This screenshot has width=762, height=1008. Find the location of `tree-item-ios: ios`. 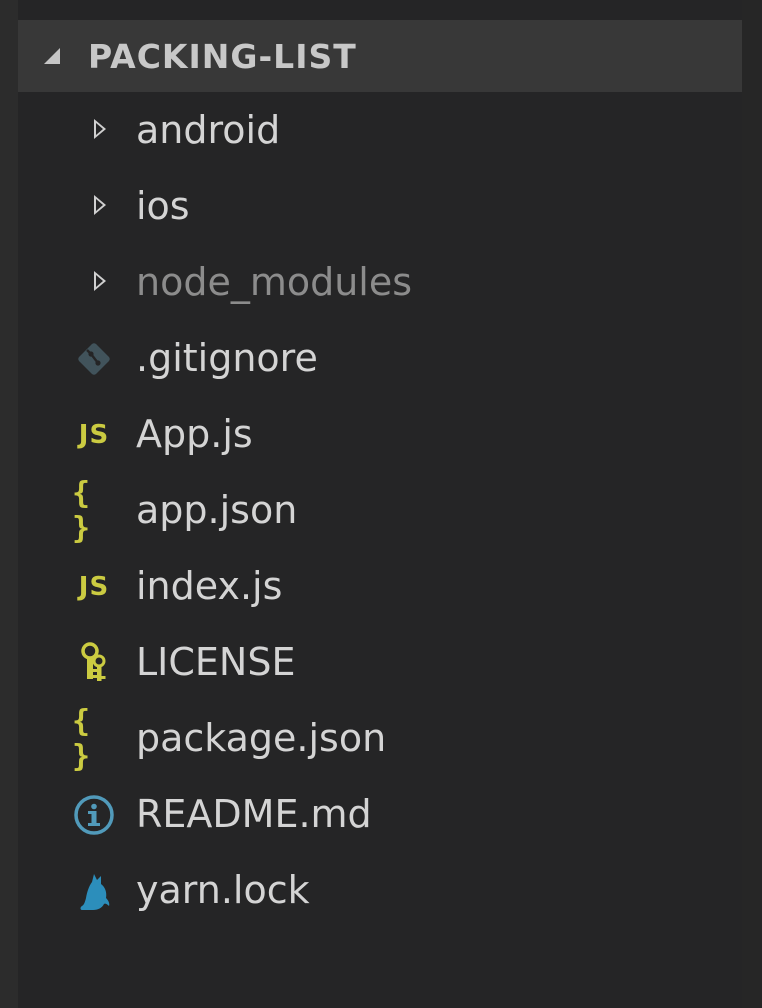

tree-item-ios: ios is located at coordinates (380, 206).